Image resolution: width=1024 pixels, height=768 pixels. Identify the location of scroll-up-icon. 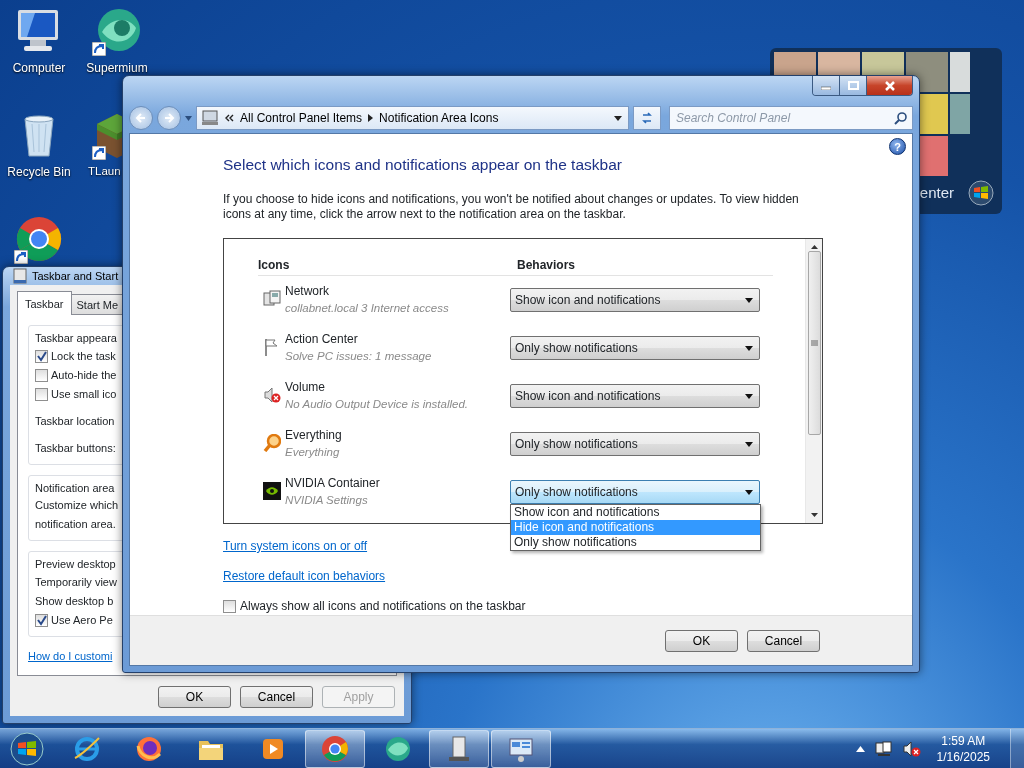
(814, 247).